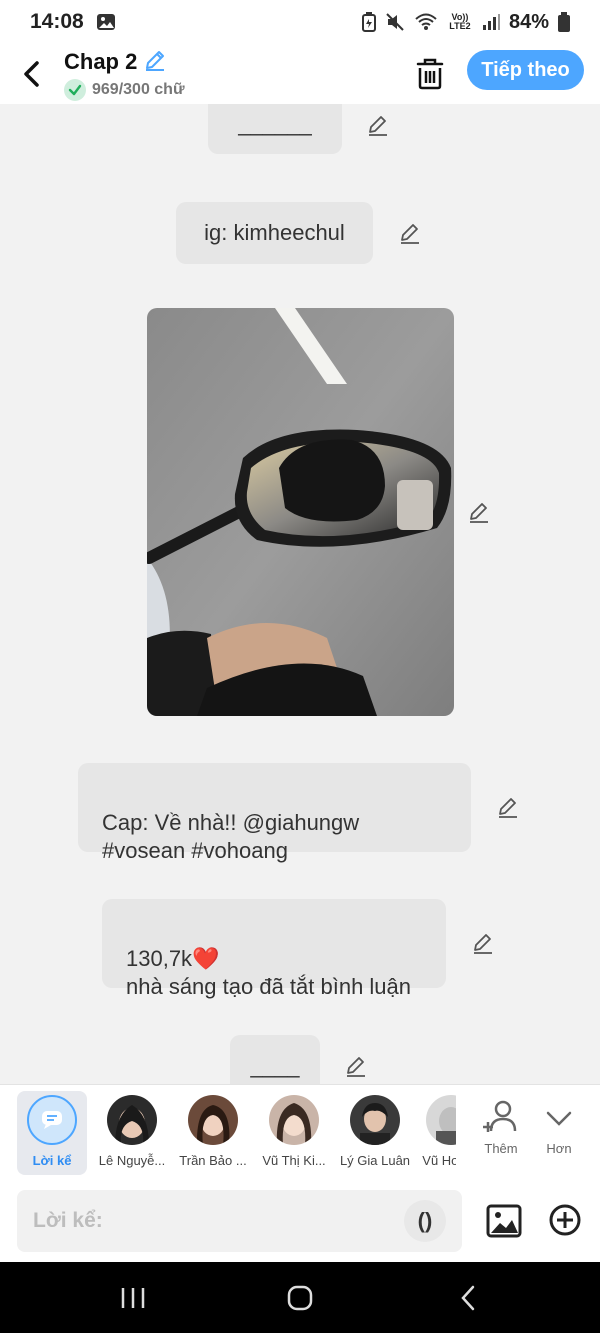  I want to click on chat-bubble-icon, so click(52, 1120).